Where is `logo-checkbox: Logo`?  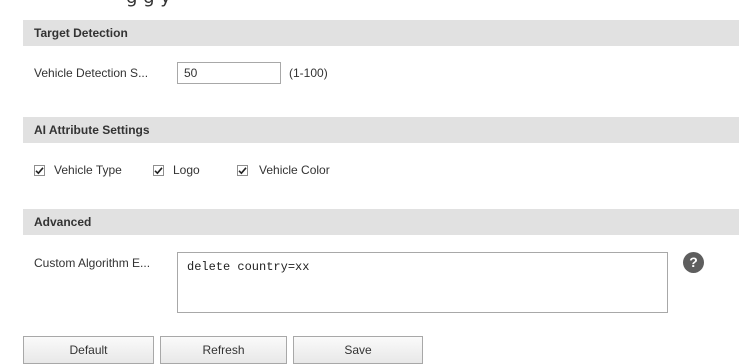 logo-checkbox: Logo is located at coordinates (176, 170).